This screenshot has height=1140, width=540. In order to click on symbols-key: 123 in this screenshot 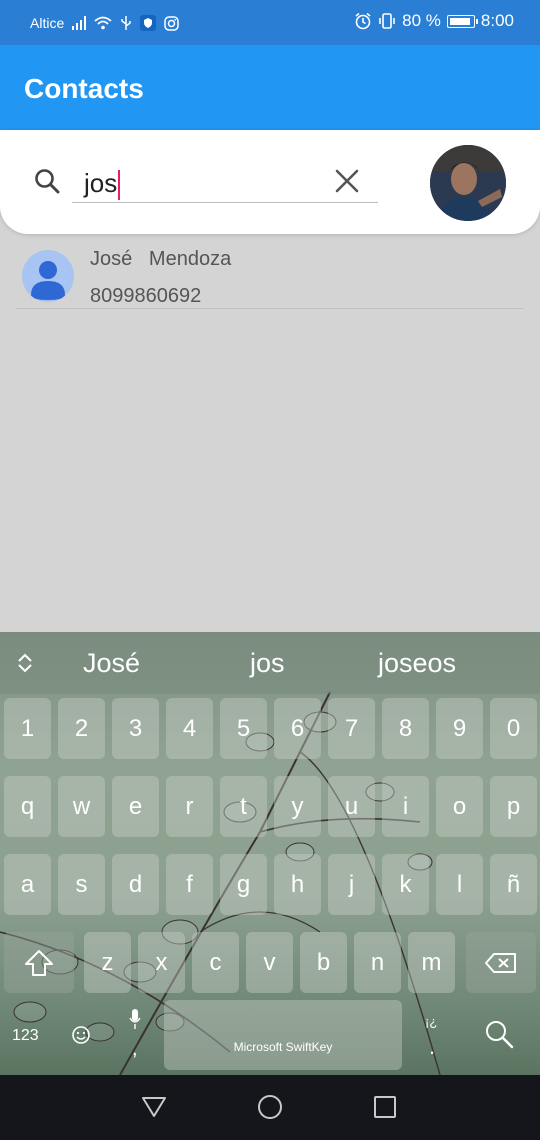, I will do `click(25, 1036)`.